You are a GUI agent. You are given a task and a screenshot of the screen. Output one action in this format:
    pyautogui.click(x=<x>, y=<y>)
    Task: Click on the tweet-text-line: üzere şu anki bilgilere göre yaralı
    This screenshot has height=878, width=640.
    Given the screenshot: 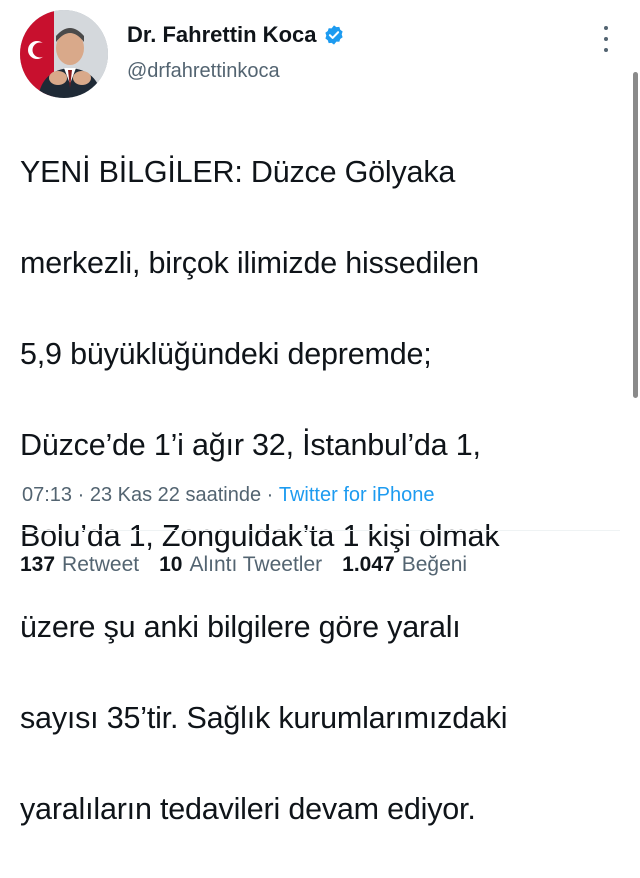 What is the action you would take?
    pyautogui.click(x=240, y=626)
    